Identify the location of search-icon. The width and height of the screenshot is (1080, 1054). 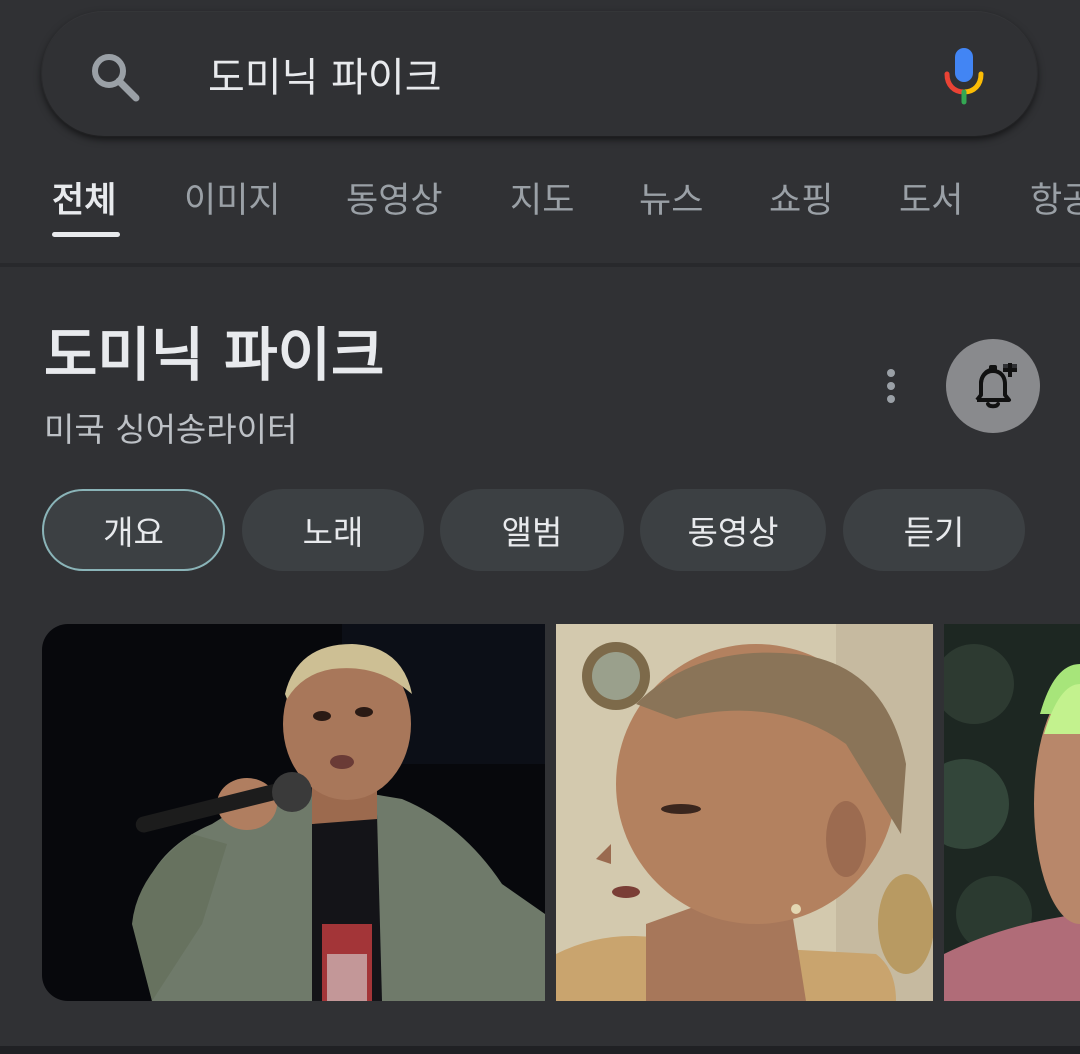
(115, 77).